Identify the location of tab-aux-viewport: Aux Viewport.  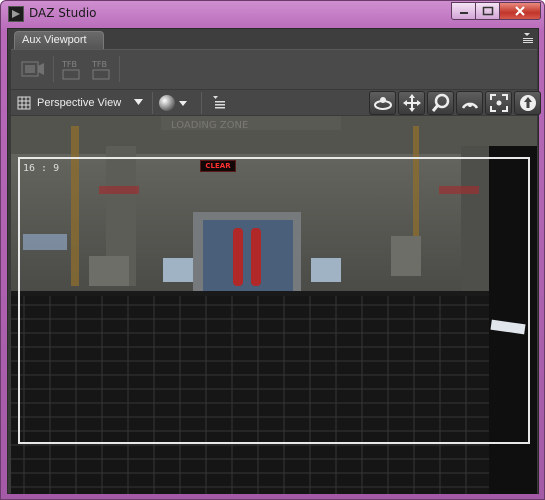
(59, 40).